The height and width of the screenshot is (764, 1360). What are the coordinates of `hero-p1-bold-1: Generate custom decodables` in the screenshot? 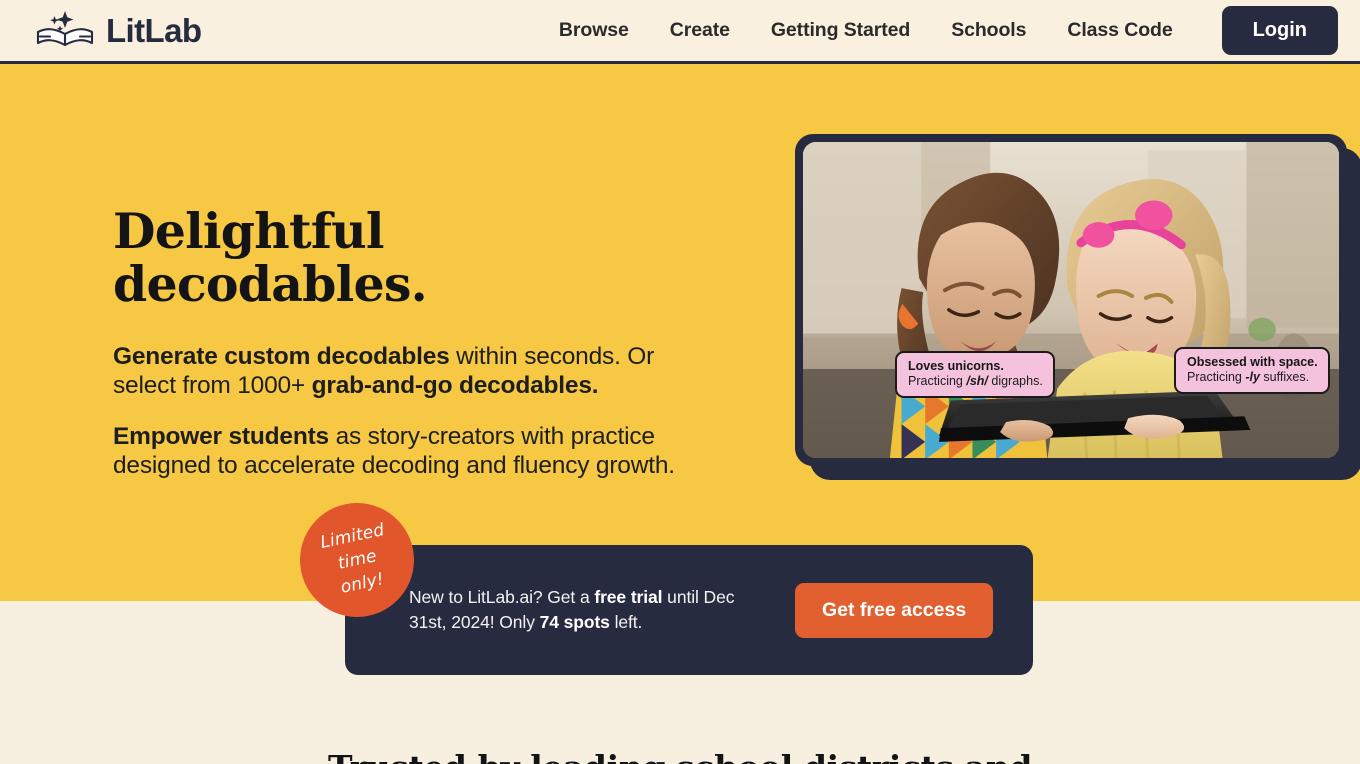 It's located at (281, 356).